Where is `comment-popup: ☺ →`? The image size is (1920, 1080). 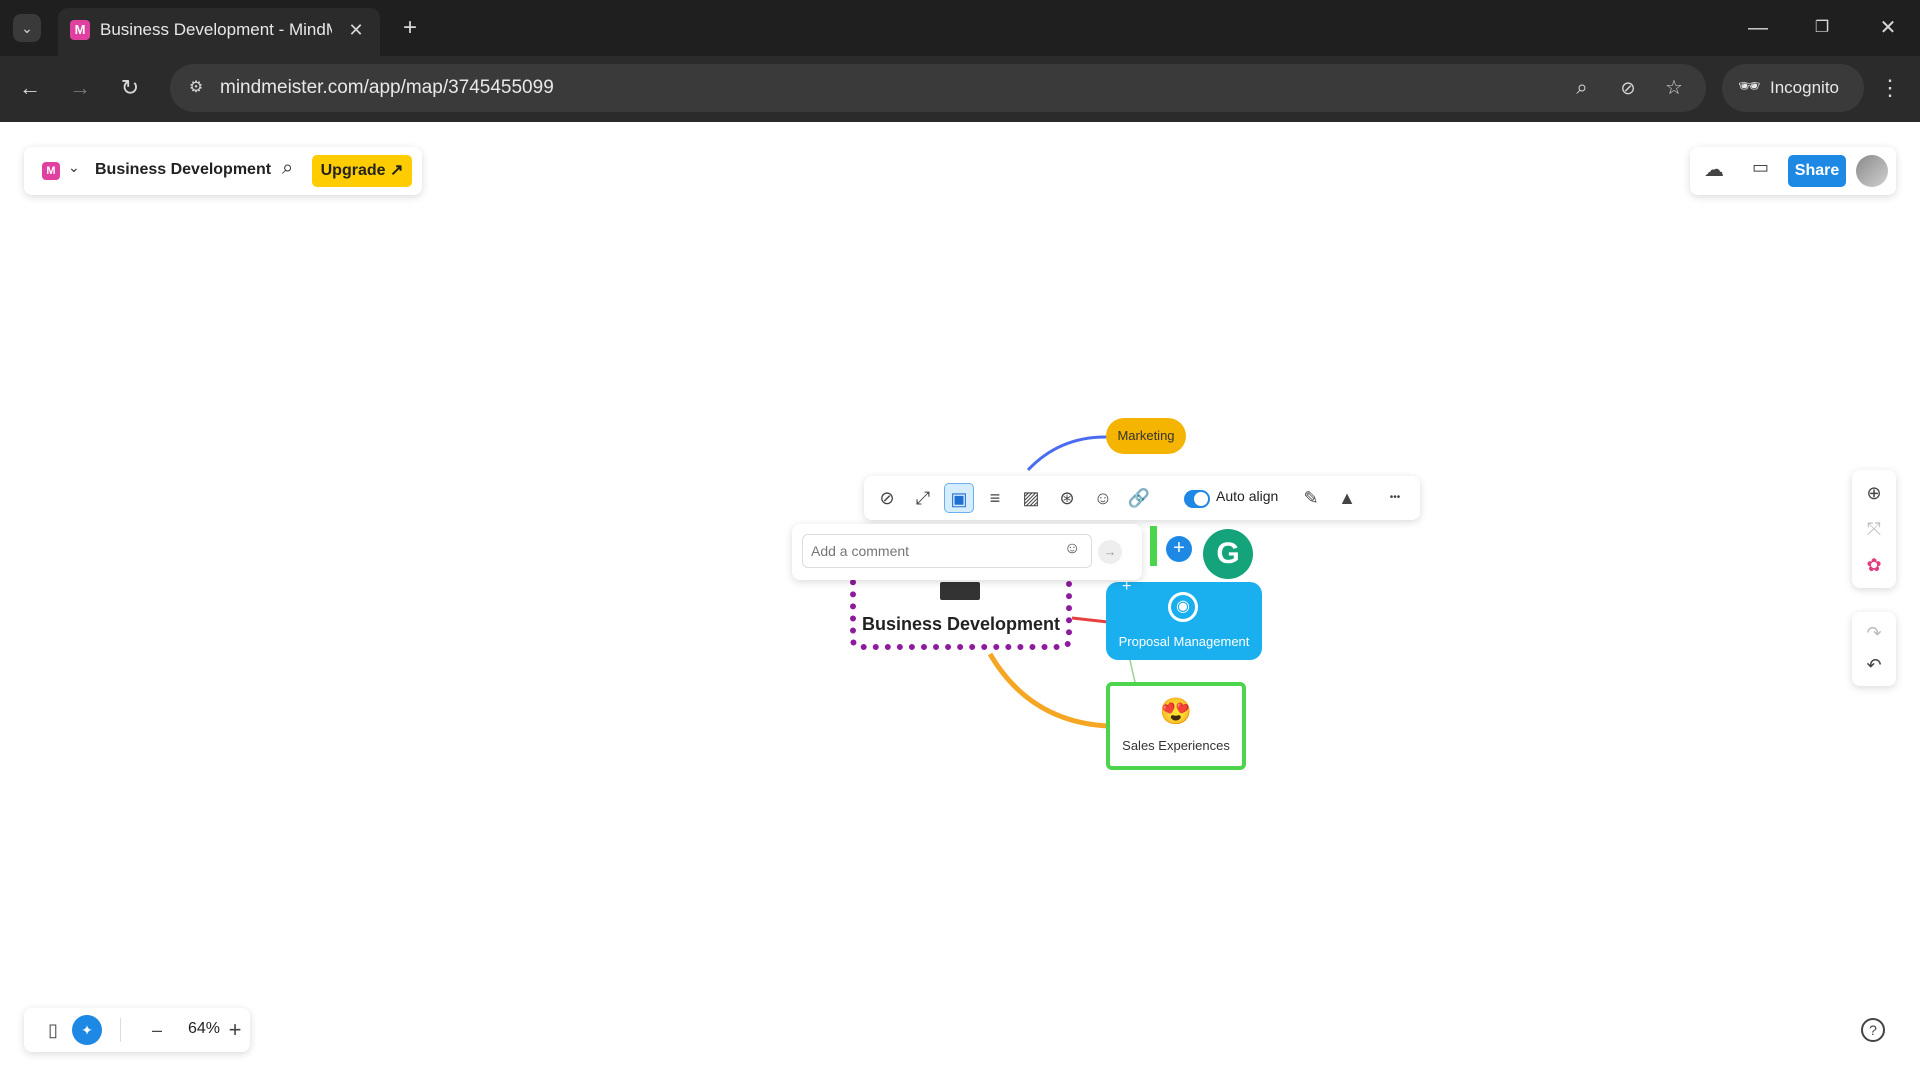 comment-popup: ☺ → is located at coordinates (967, 552).